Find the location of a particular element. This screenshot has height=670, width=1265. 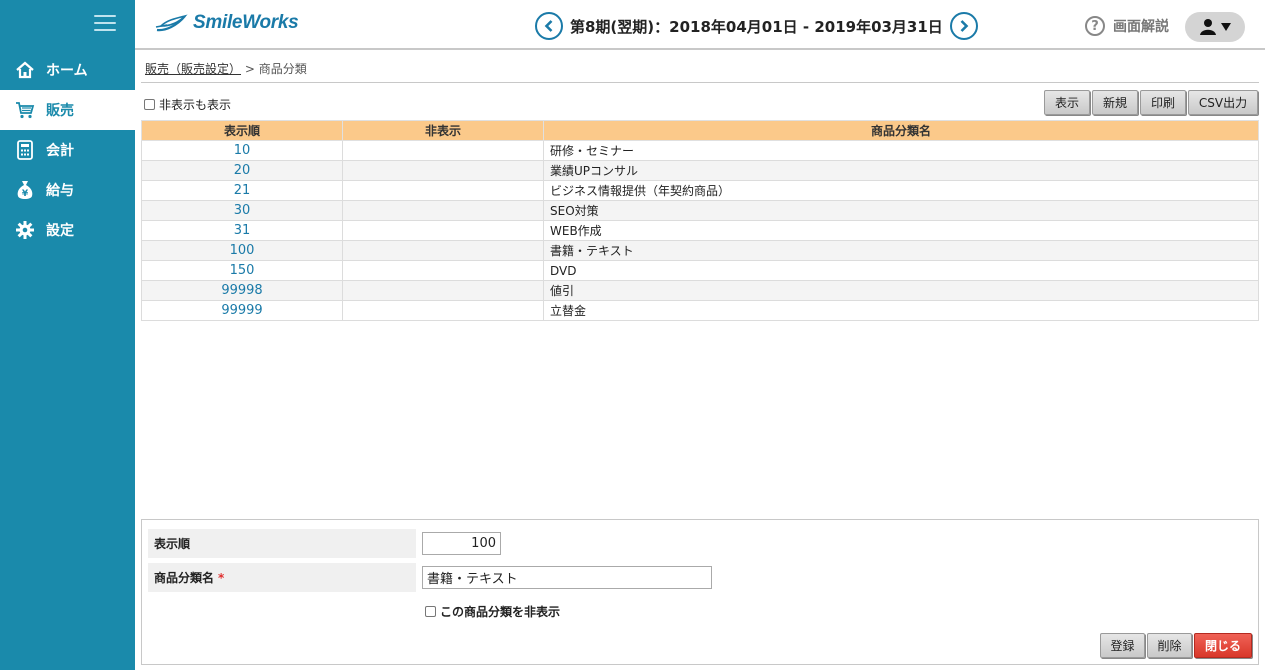

sidebar-item-label: ホーム is located at coordinates (67, 71).